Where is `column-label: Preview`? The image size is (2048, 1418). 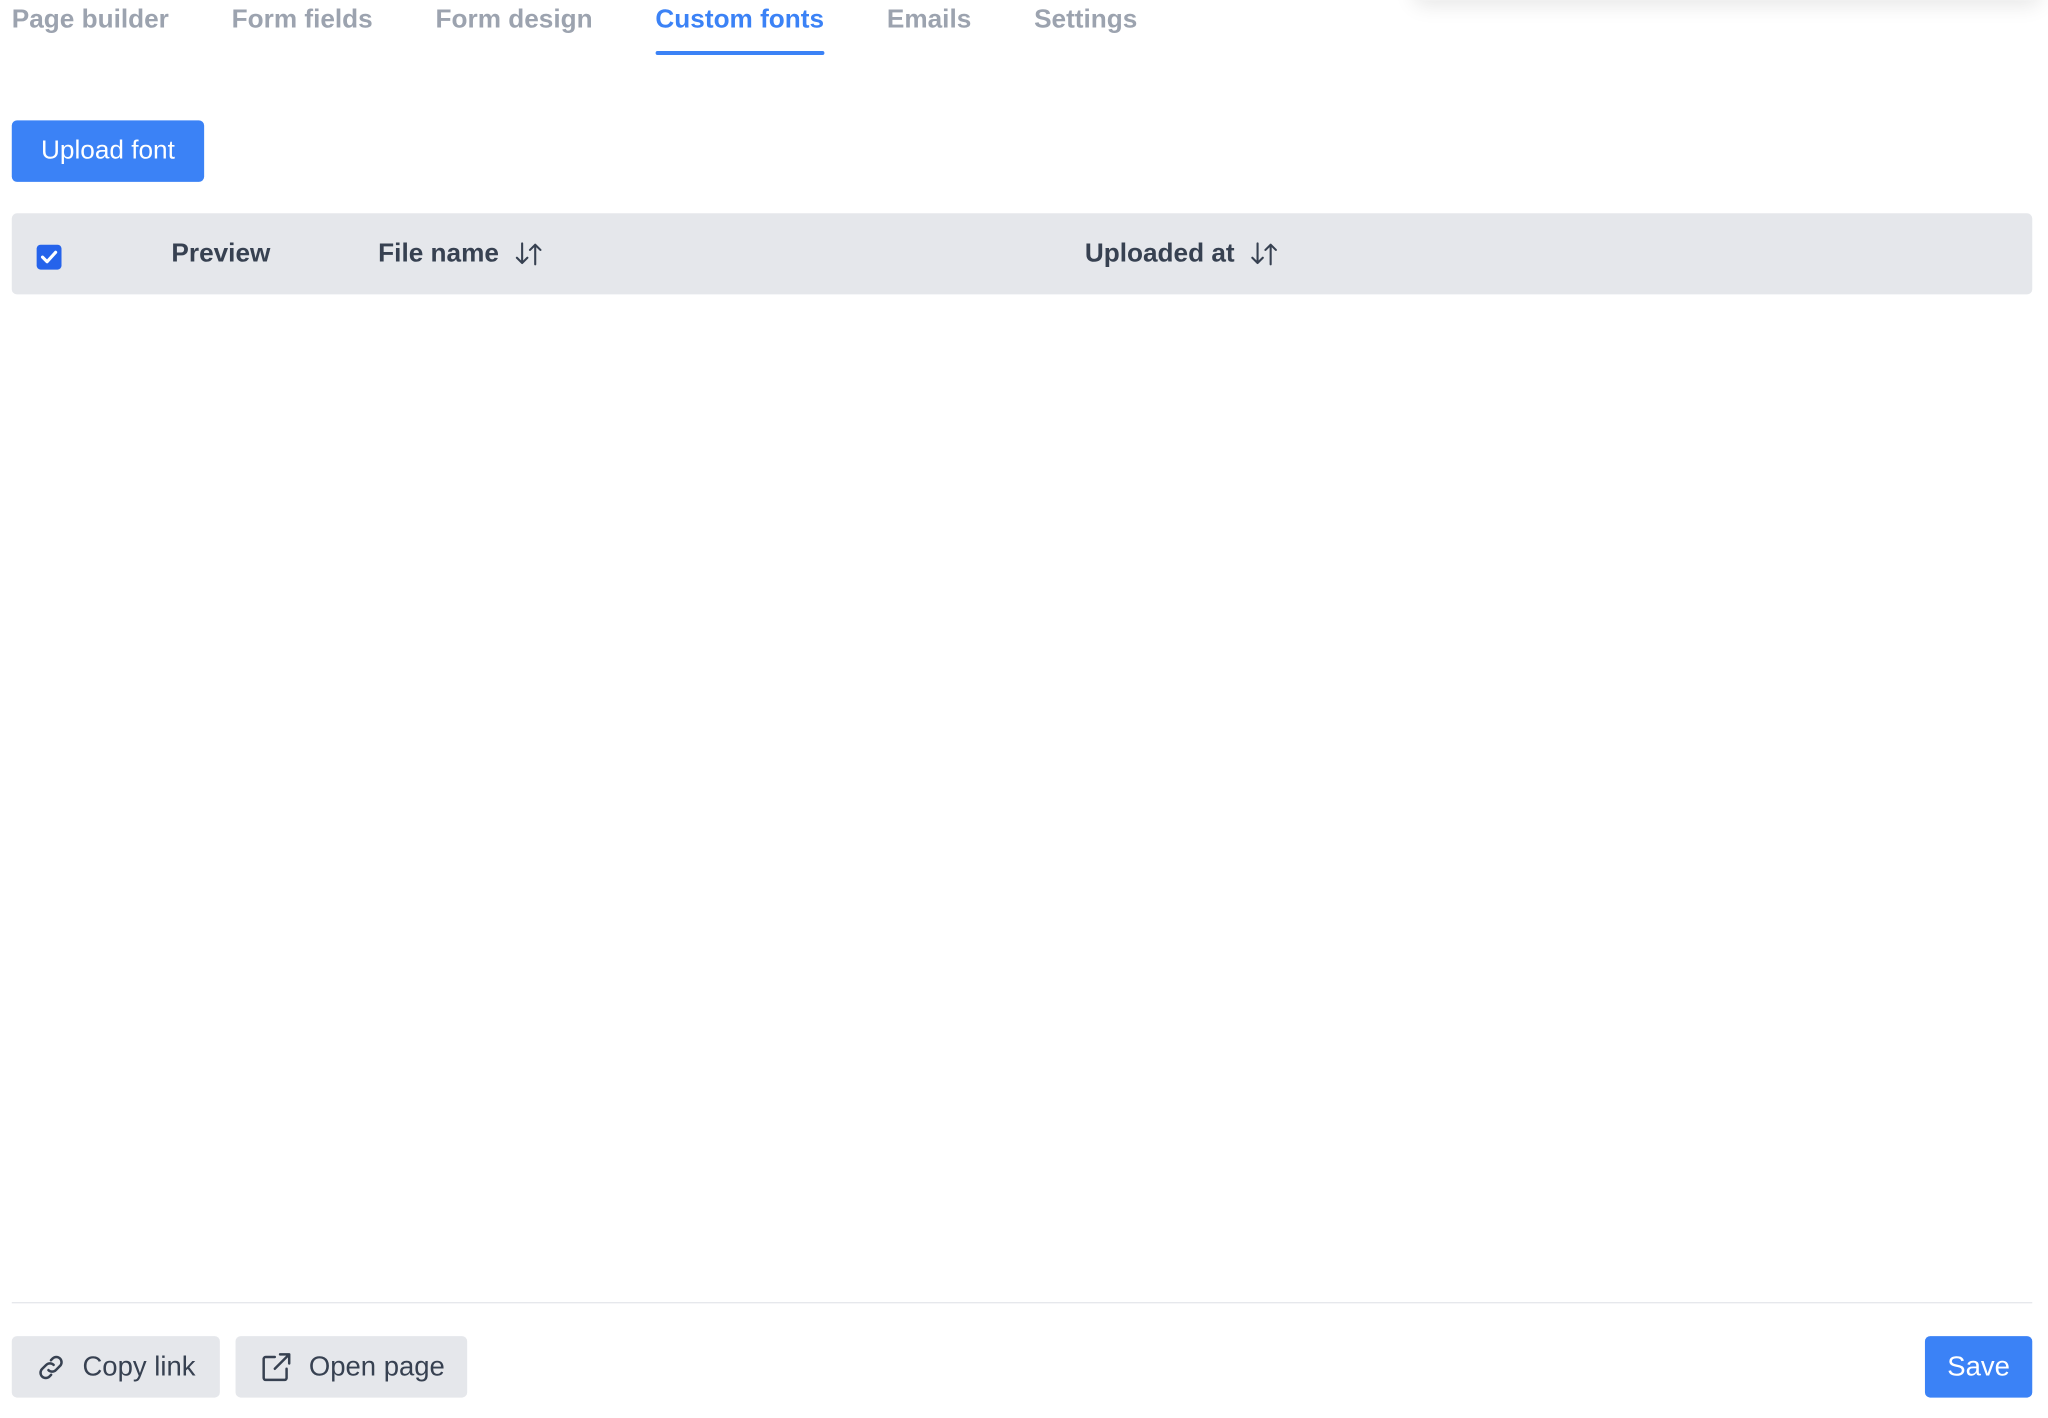 column-label: Preview is located at coordinates (221, 253).